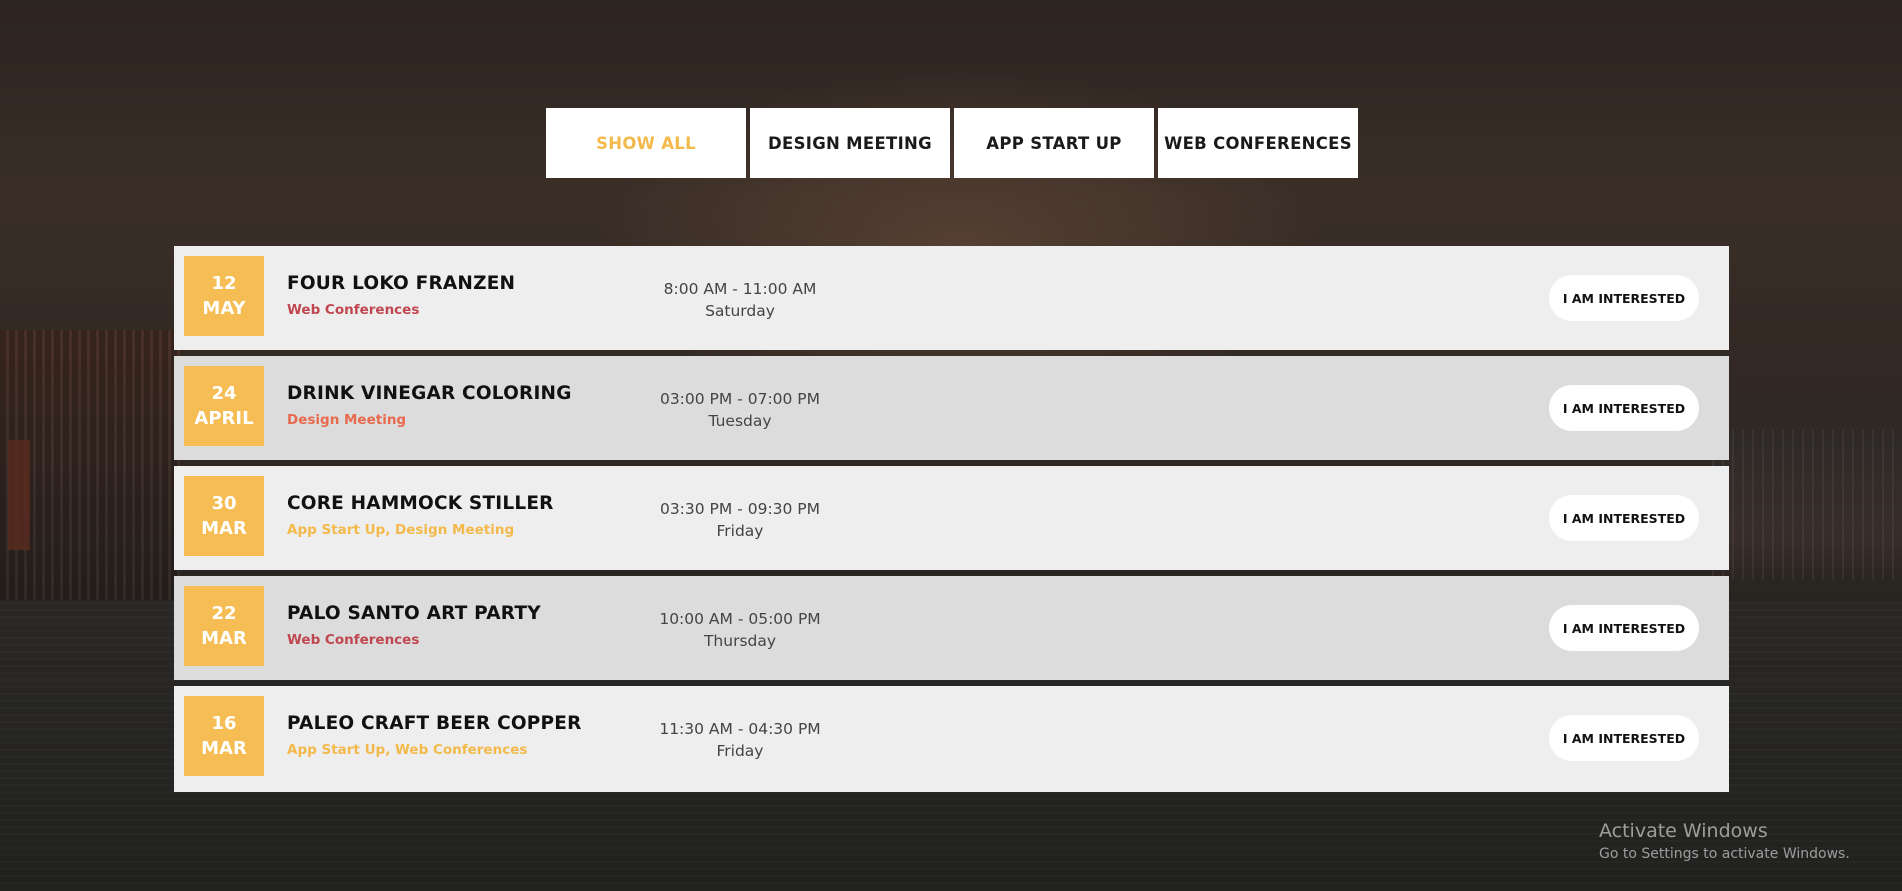 The width and height of the screenshot is (1902, 891). What do you see at coordinates (401, 530) in the screenshot?
I see `event-categories: App Start Up, Design Meeting` at bounding box center [401, 530].